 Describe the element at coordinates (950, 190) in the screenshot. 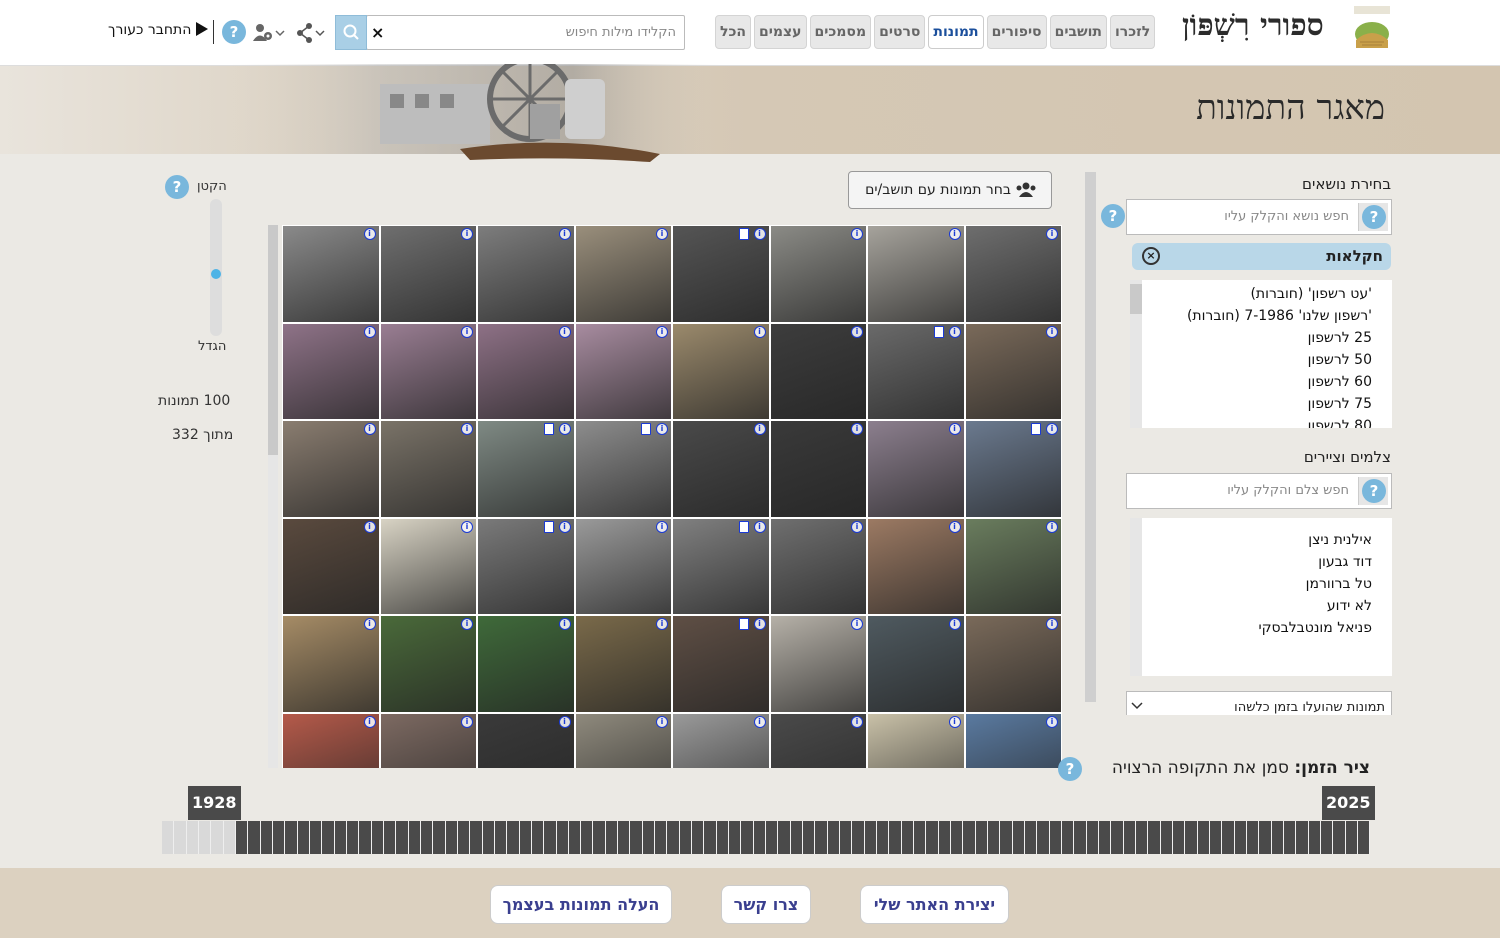

I see `pick-residents-button: בחר תמונות עם תושב/ים` at that location.